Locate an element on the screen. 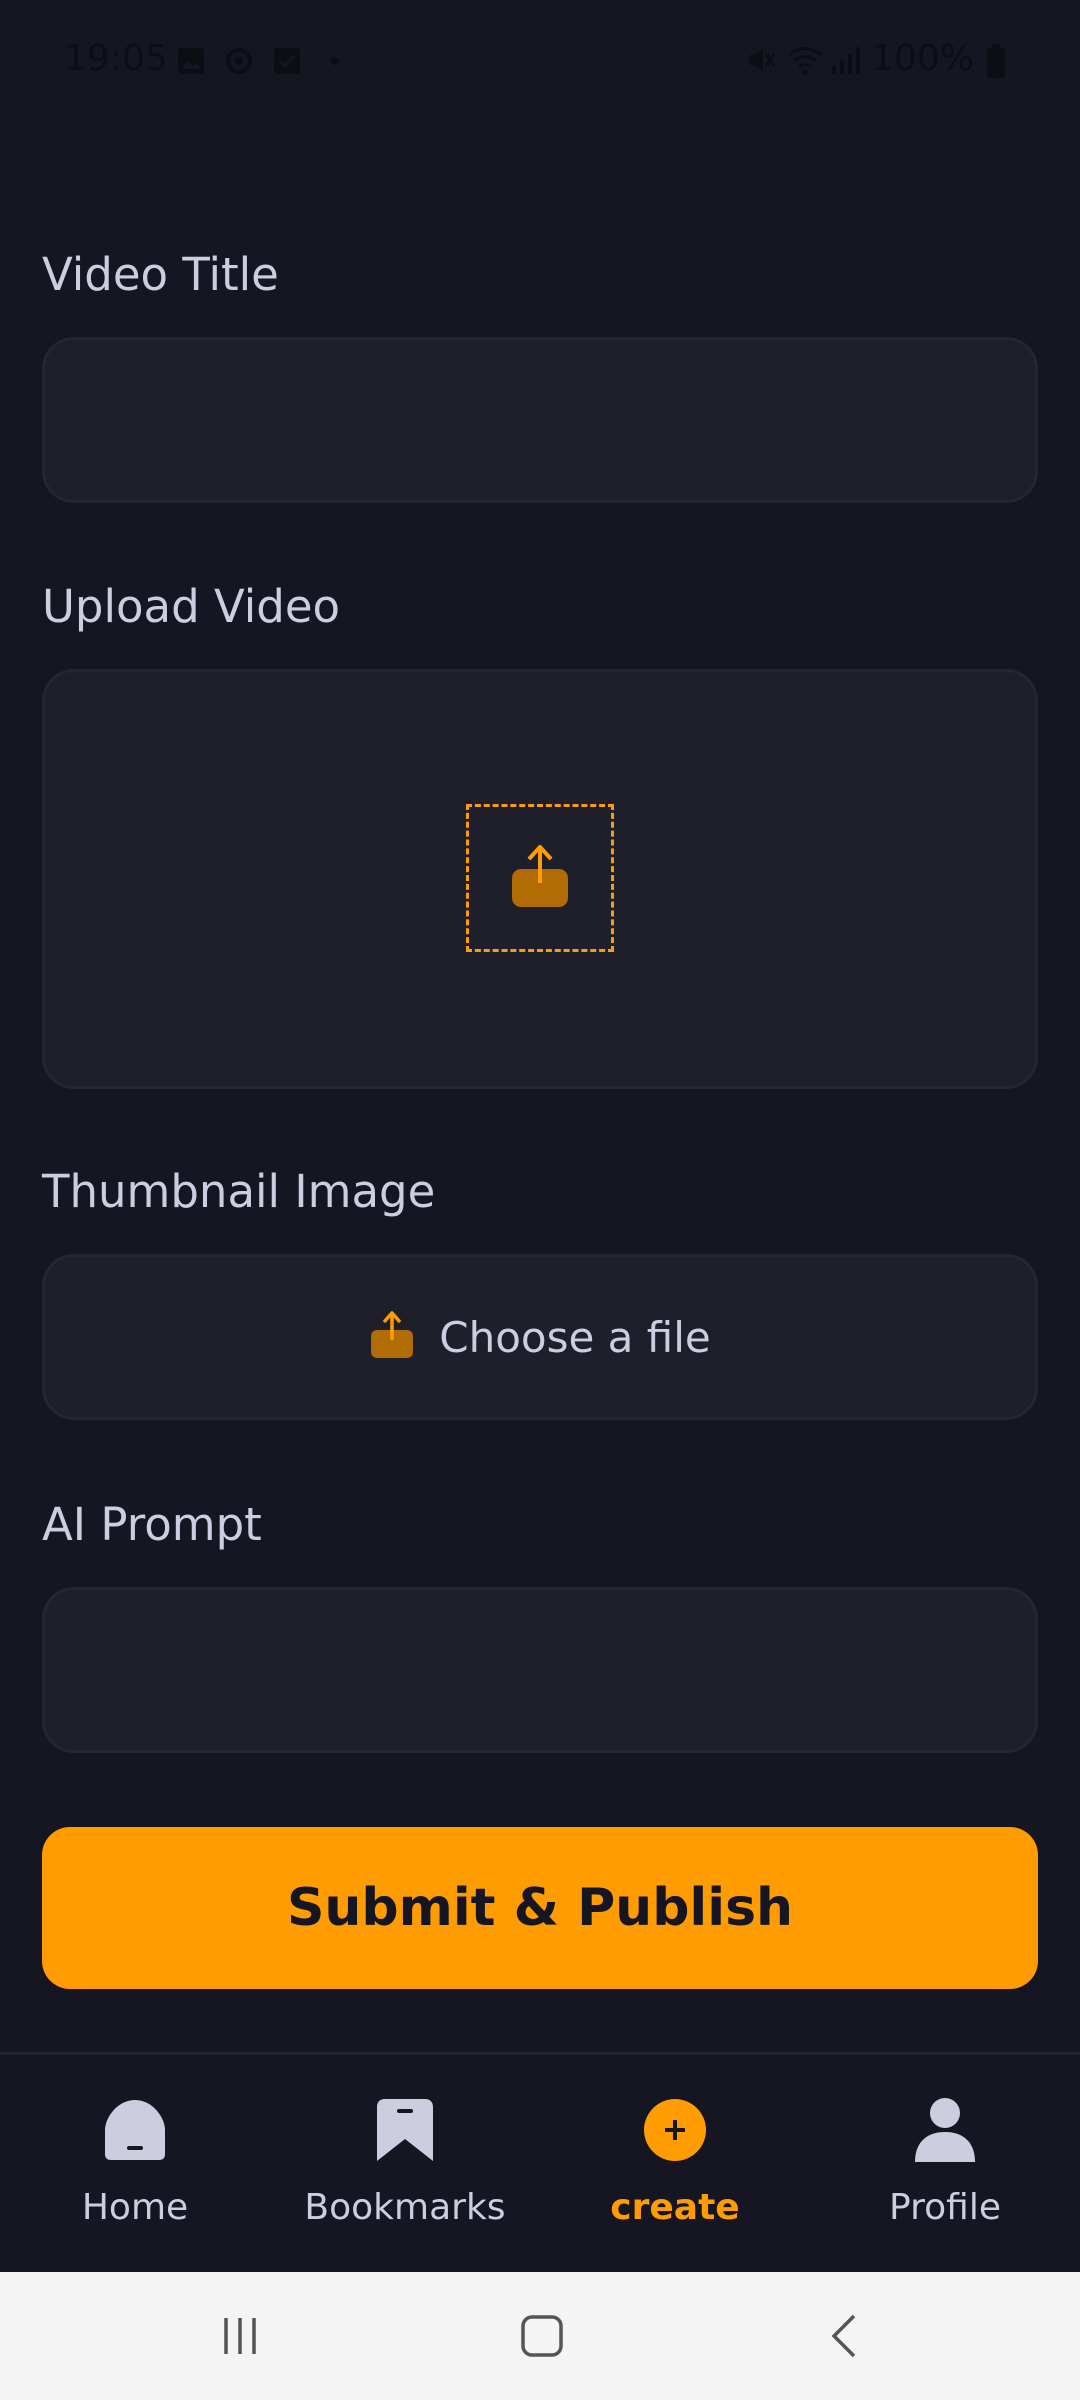 The width and height of the screenshot is (1080, 2400). battery-percent: 100% is located at coordinates (922, 58).